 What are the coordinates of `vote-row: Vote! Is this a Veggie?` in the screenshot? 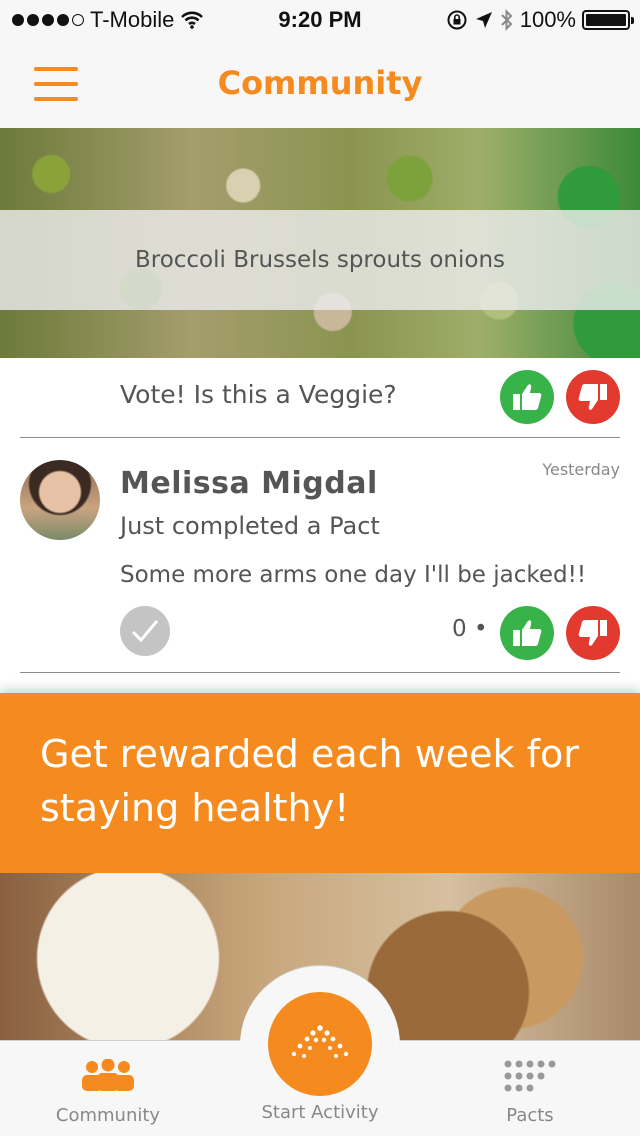 It's located at (320, 398).